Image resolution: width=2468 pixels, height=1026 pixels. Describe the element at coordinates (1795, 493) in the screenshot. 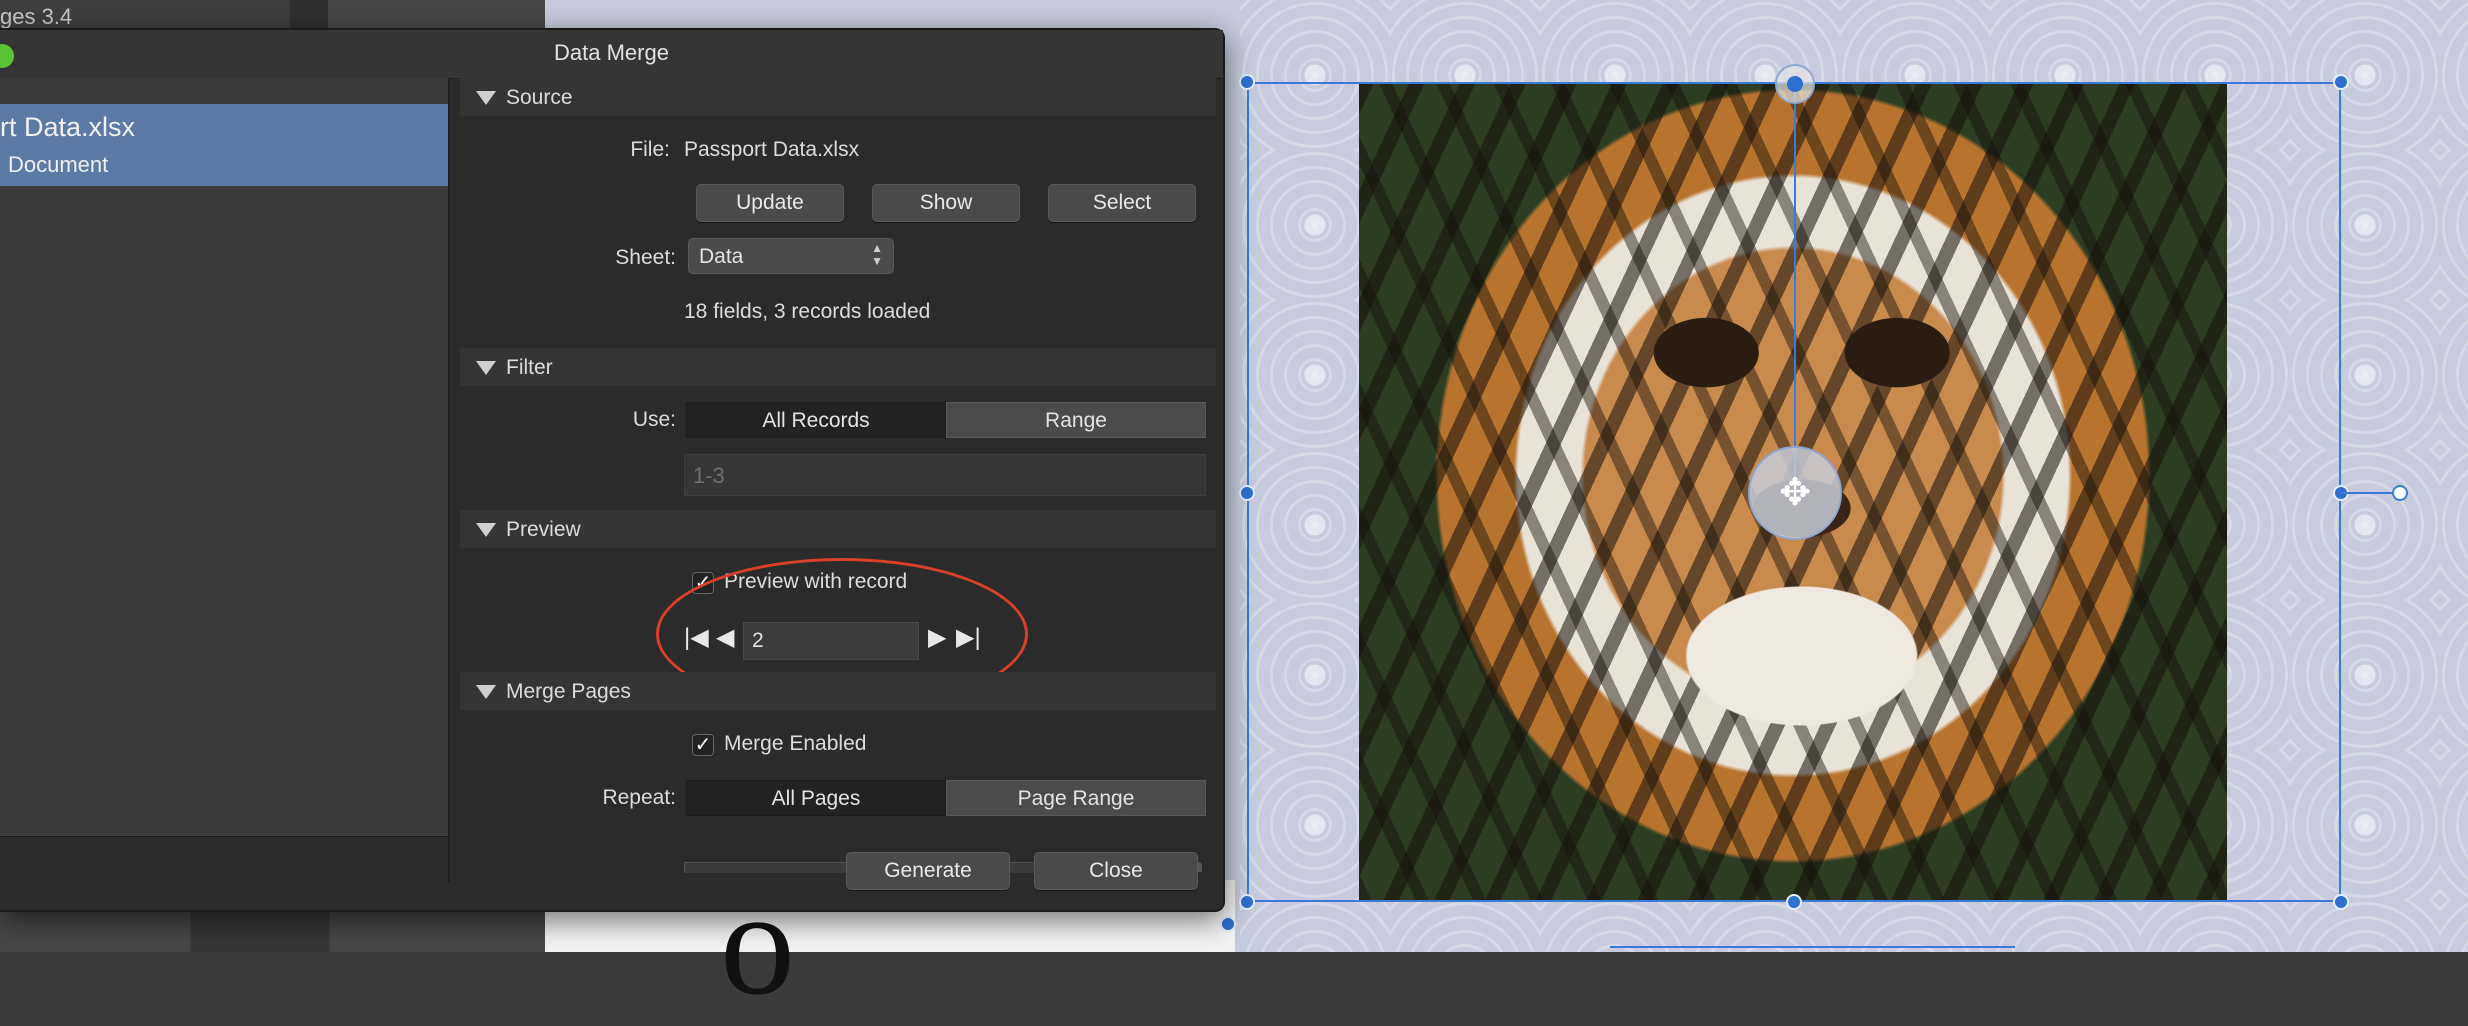

I see `move-icon: ✥` at that location.